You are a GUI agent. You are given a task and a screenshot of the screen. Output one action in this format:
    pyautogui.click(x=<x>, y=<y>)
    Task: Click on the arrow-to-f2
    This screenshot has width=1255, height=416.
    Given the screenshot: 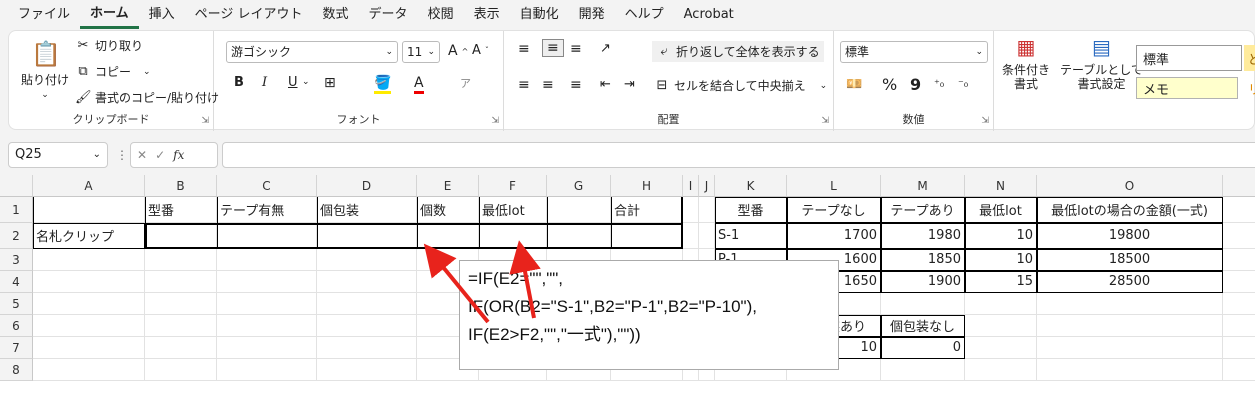 What is the action you would take?
    pyautogui.click(x=525, y=279)
    